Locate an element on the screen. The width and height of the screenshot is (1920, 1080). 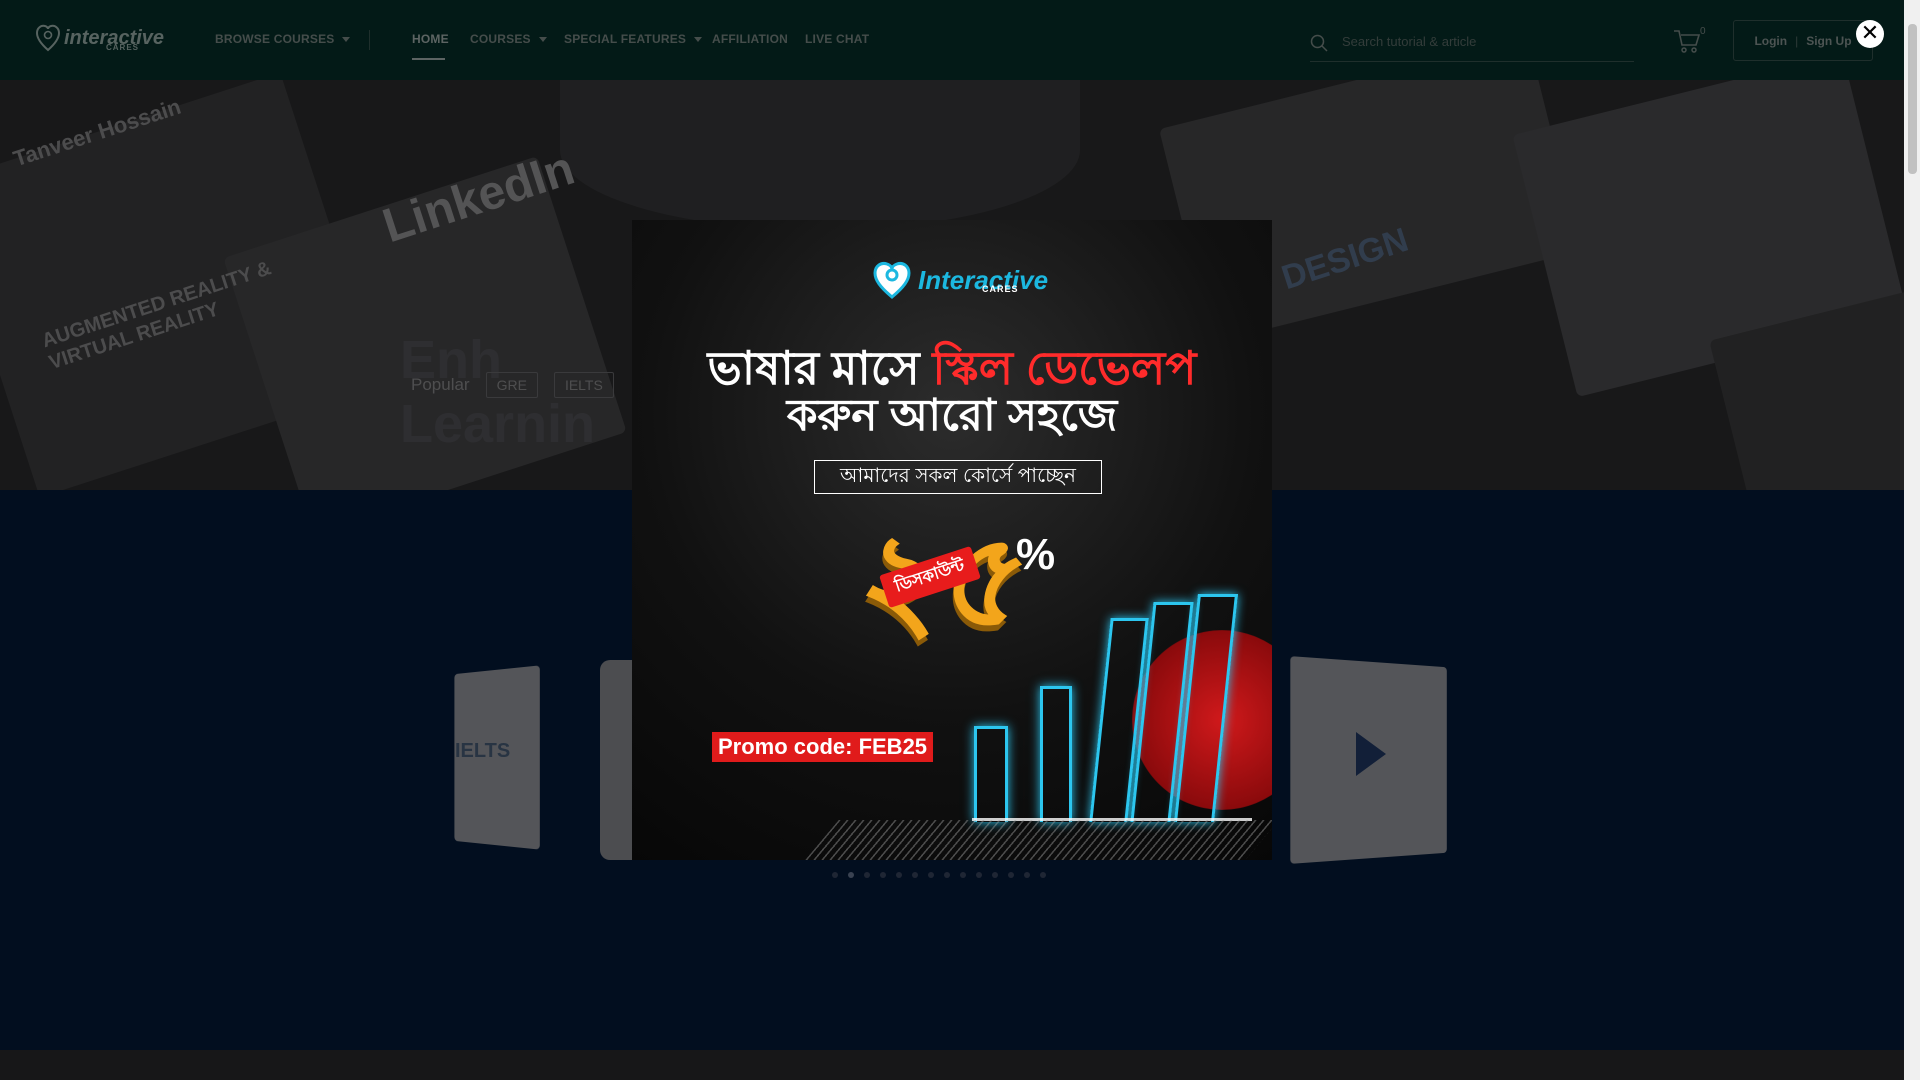
promo-headline-line2: করুন আরো সহজে is located at coordinates (952, 415).